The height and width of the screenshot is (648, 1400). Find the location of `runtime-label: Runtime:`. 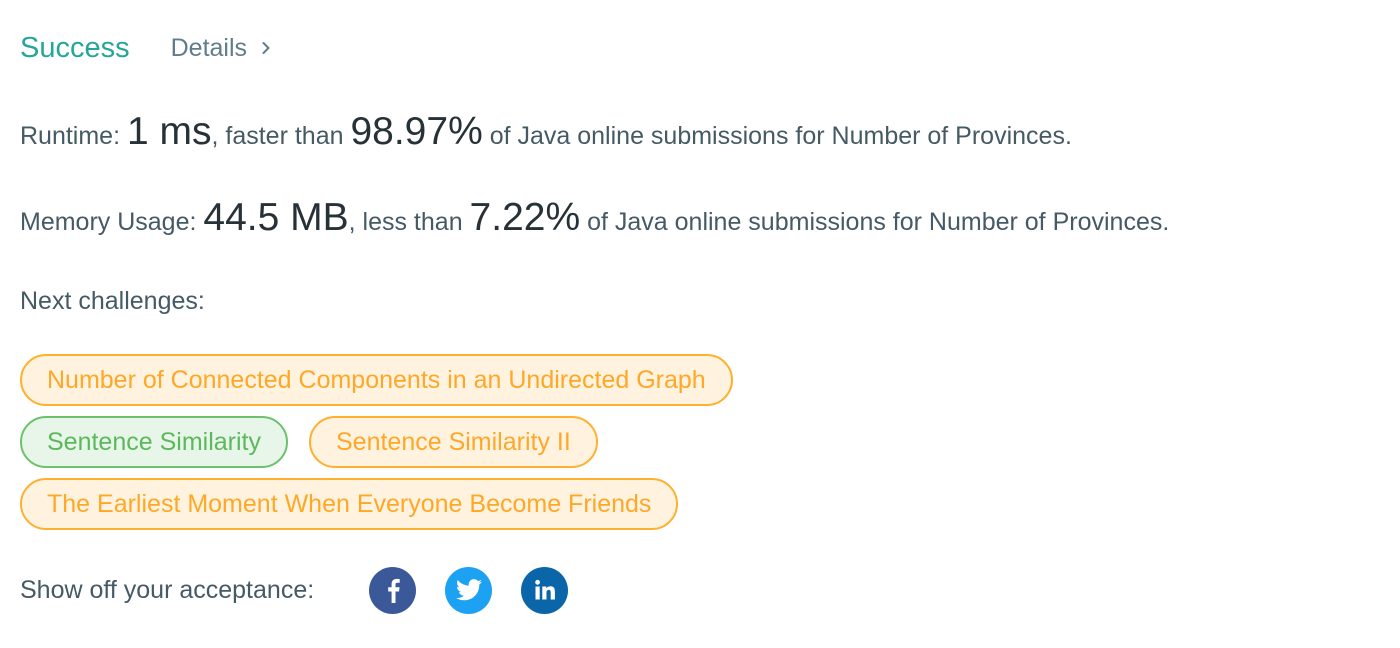

runtime-label: Runtime: is located at coordinates (73, 136).